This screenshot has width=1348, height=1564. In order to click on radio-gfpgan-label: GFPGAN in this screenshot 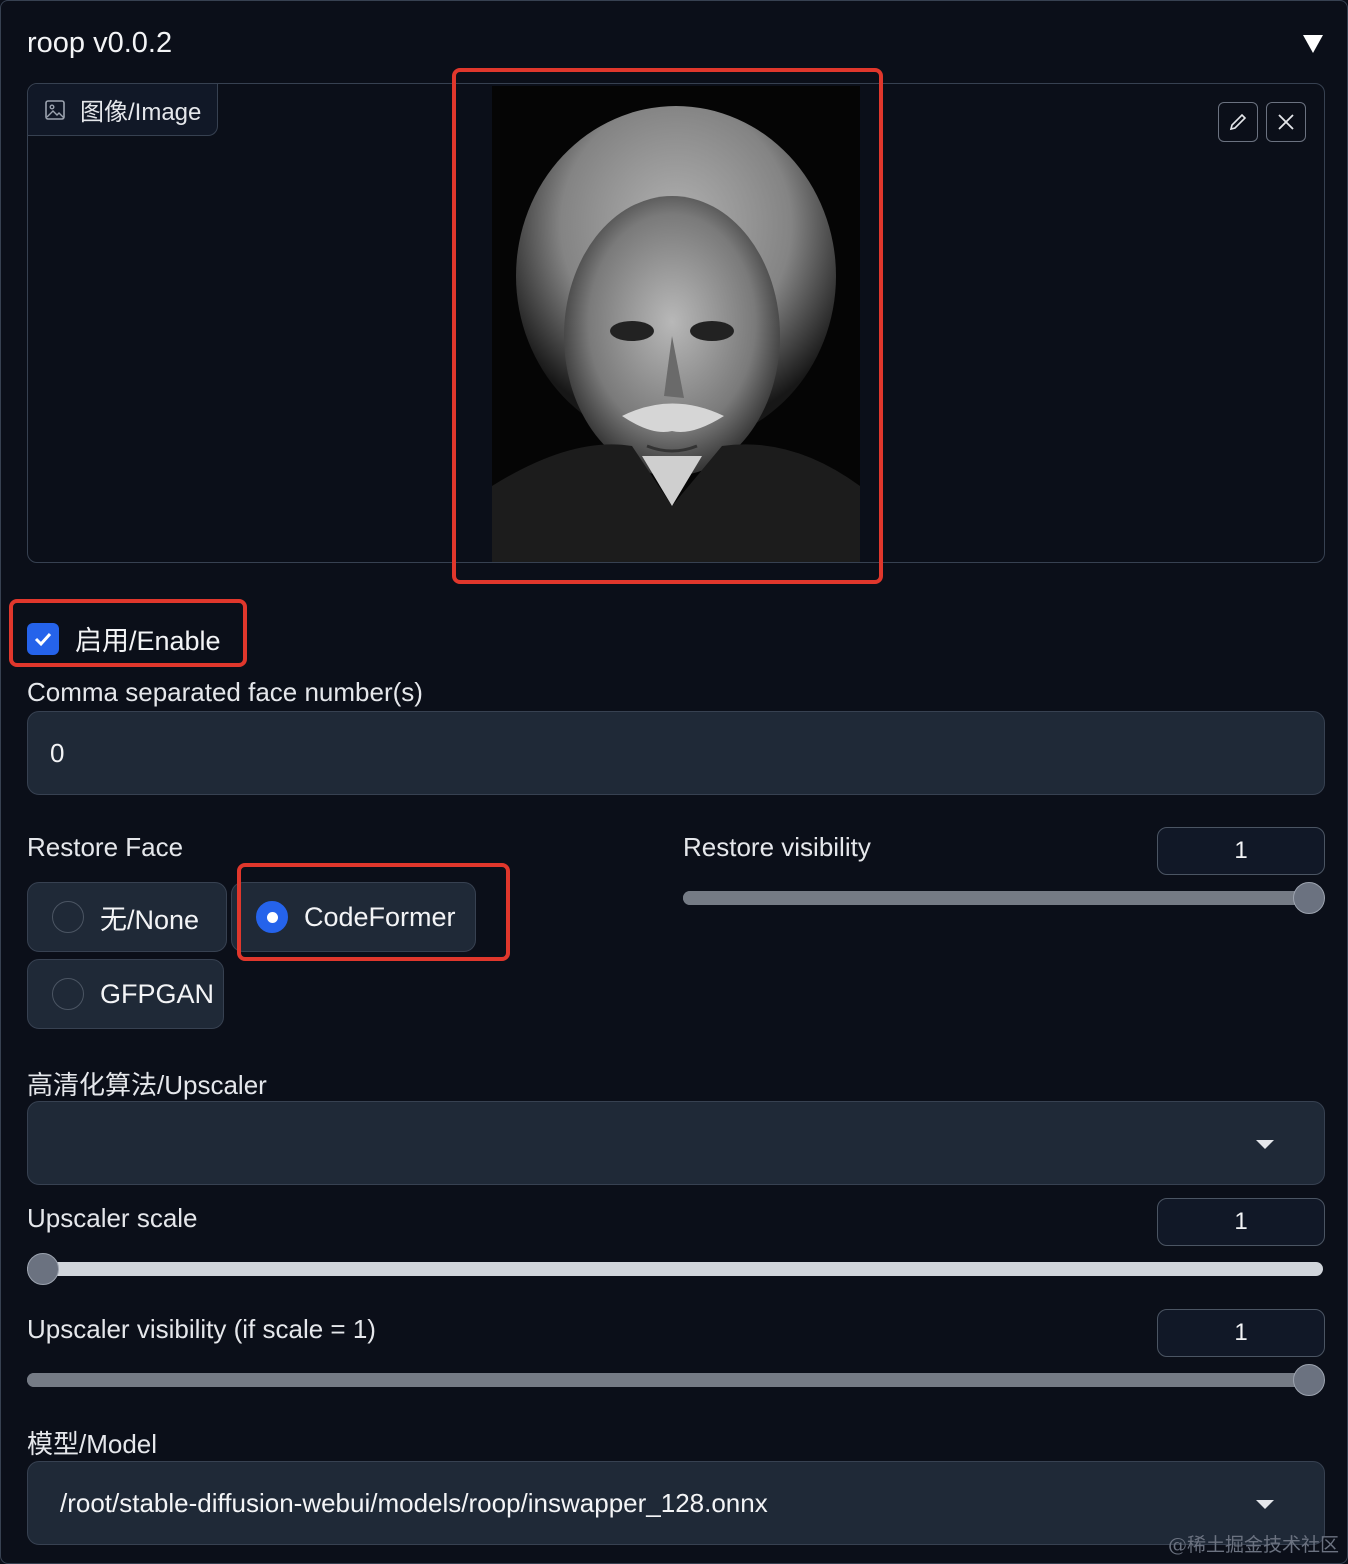, I will do `click(157, 993)`.